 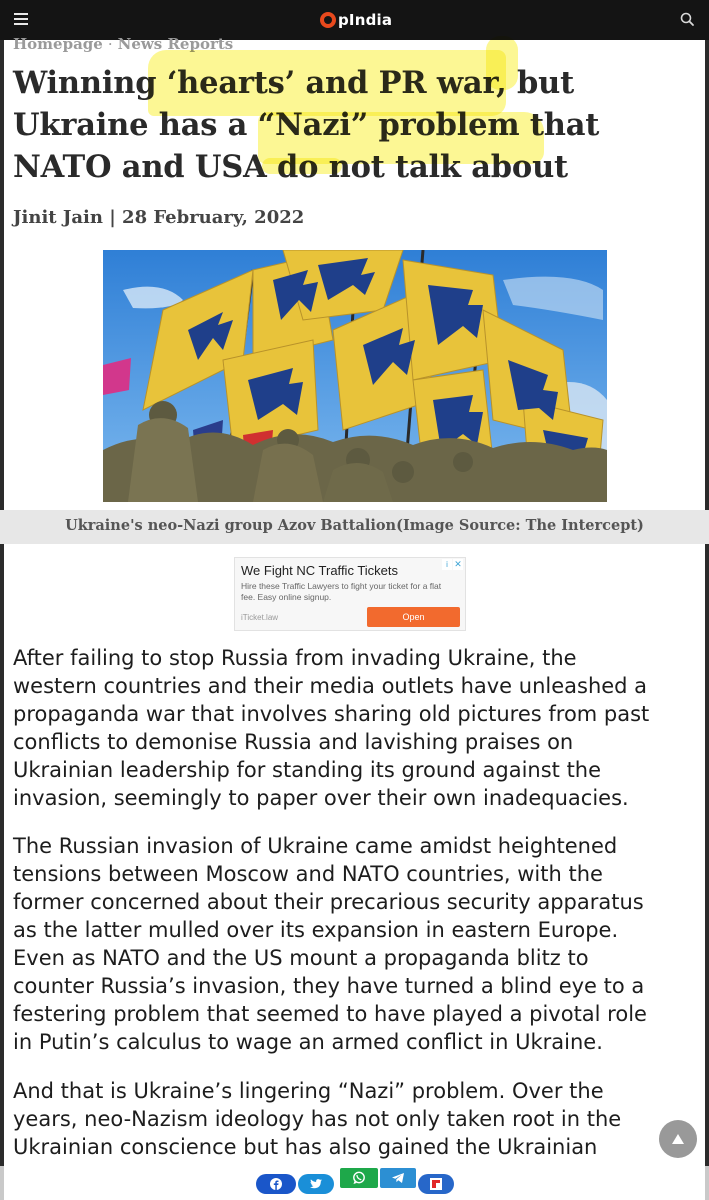 I want to click on site-logo: pIndia, so click(x=356, y=20).